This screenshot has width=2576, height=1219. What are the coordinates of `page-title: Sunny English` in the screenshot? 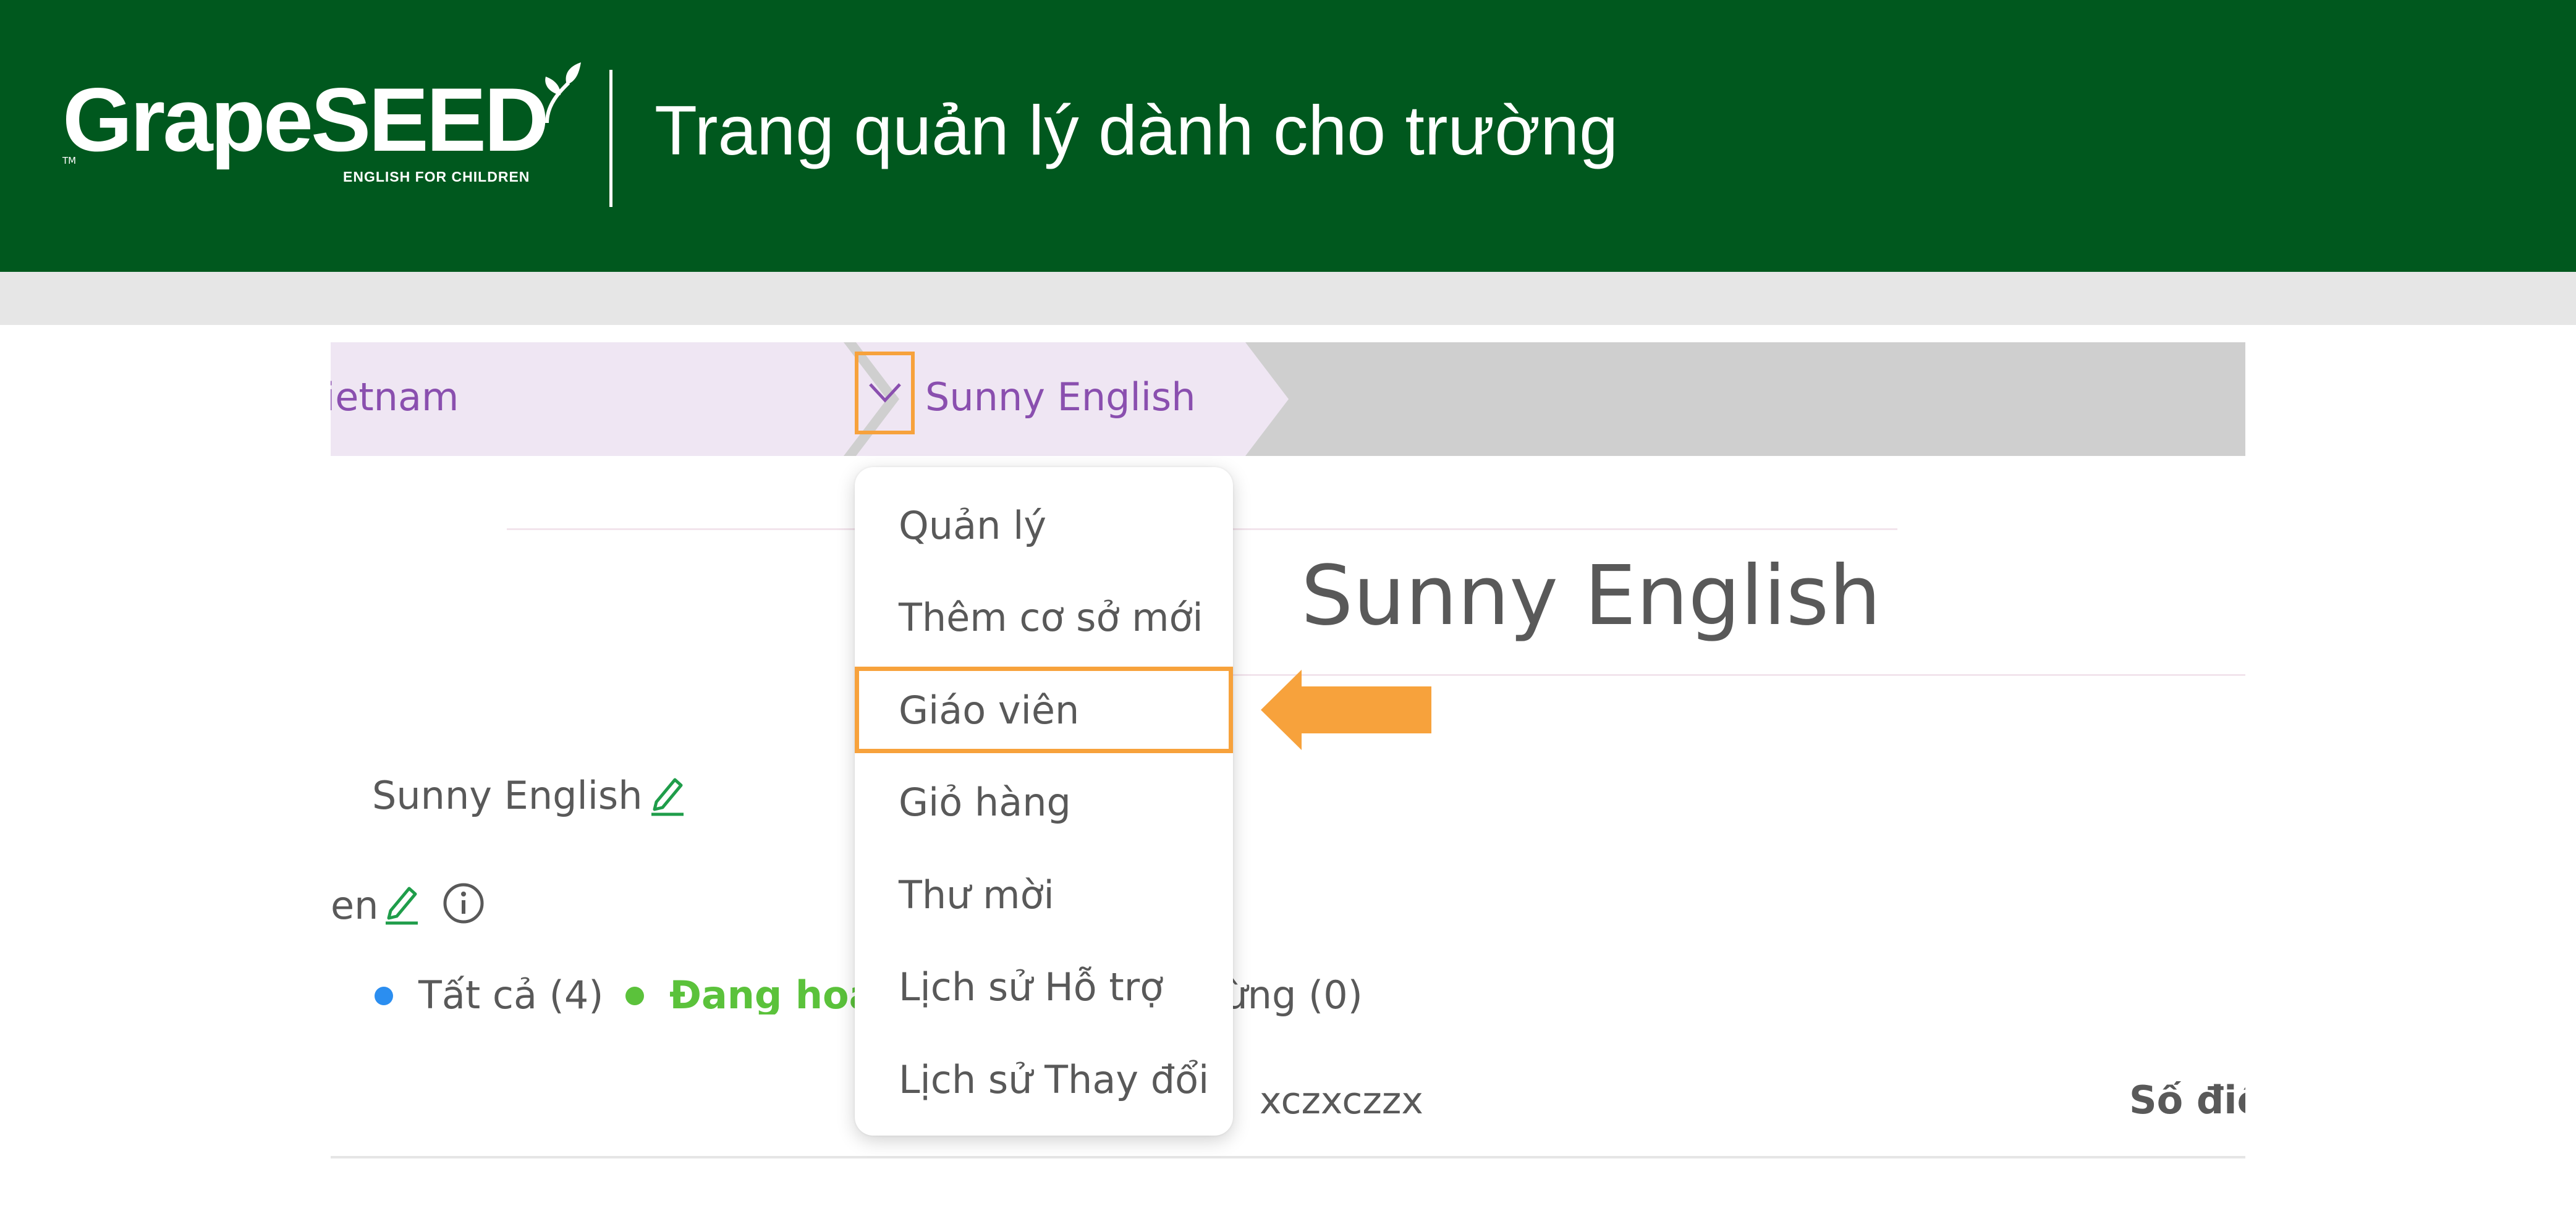 It's located at (1591, 596).